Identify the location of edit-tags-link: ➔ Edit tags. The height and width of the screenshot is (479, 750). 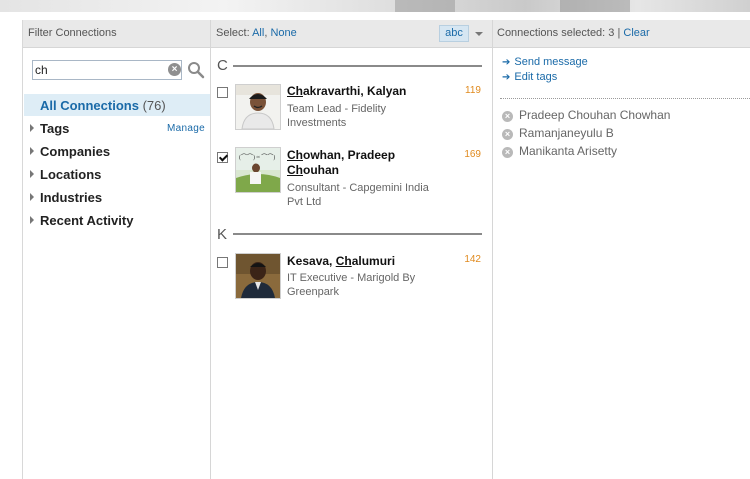
(529, 77).